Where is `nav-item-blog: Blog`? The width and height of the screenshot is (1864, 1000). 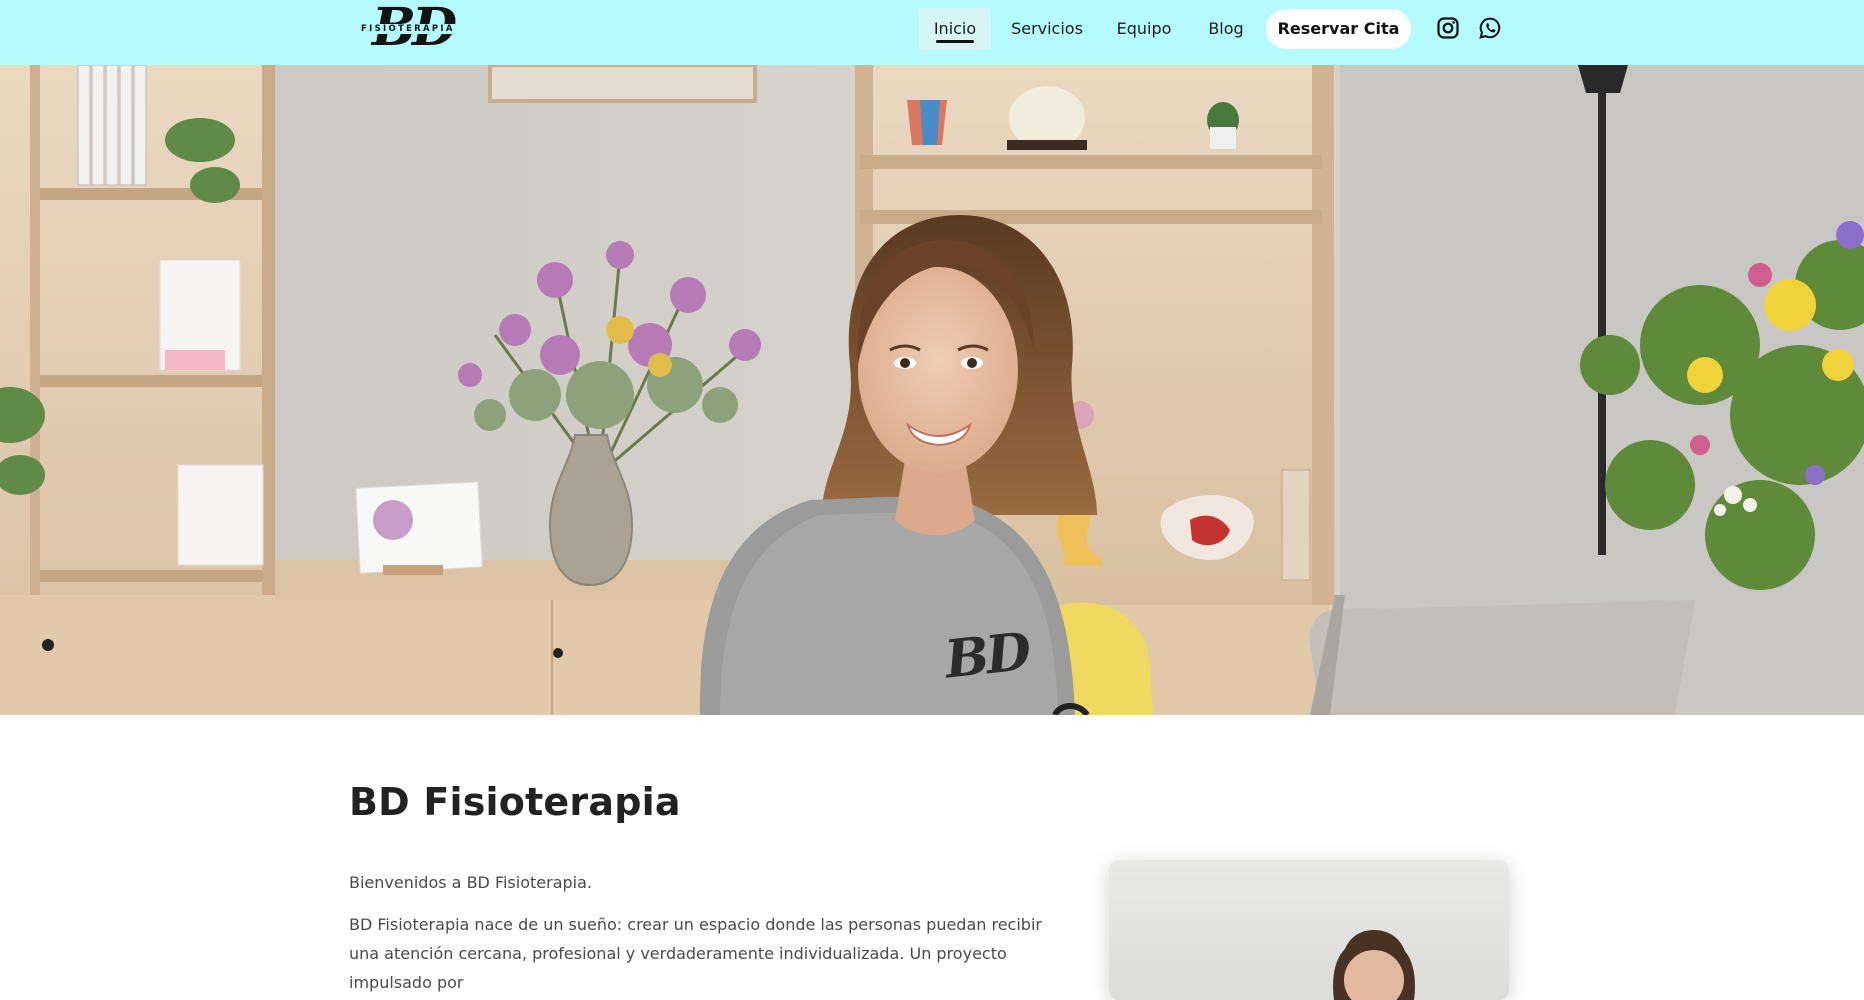 nav-item-blog: Blog is located at coordinates (1226, 29).